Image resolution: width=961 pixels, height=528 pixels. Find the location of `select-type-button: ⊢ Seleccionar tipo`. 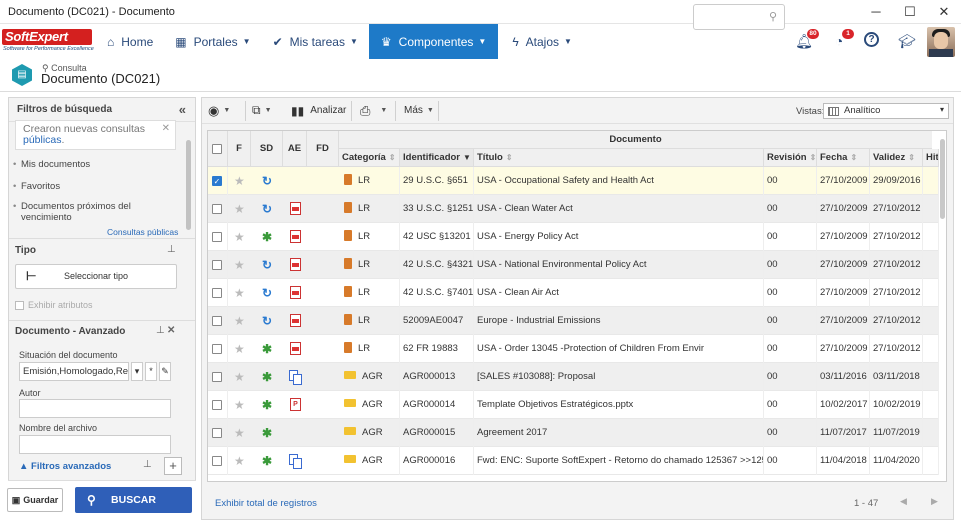

select-type-button: ⊢ Seleccionar tipo is located at coordinates (96, 276).